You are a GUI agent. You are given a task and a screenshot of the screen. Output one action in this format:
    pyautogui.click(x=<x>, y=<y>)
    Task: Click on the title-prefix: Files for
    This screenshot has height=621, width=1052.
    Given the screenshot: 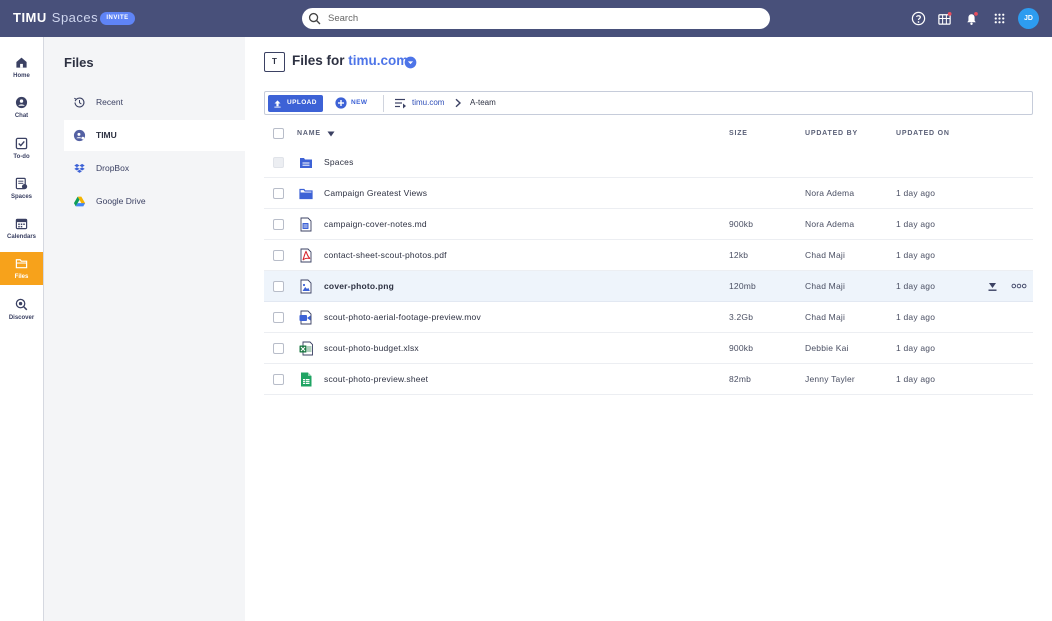 What is the action you would take?
    pyautogui.click(x=318, y=60)
    